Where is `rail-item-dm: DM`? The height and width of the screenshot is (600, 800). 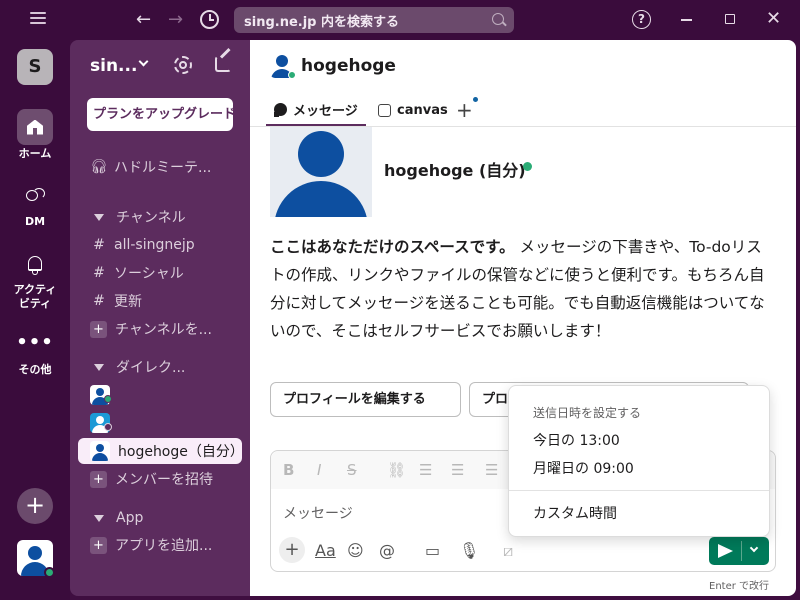
rail-item-dm: DM is located at coordinates (35, 203).